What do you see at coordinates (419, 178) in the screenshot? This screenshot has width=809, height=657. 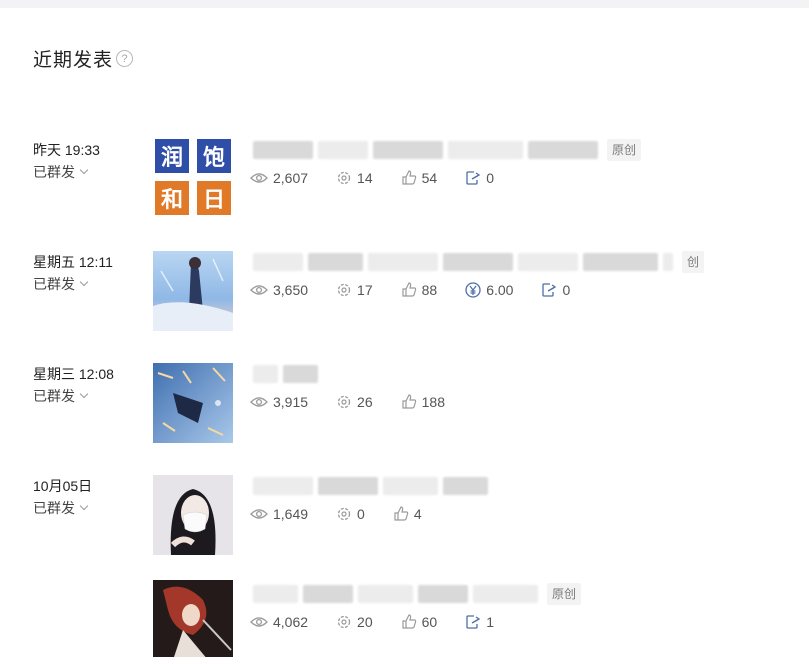 I see `likes-stat: 54` at bounding box center [419, 178].